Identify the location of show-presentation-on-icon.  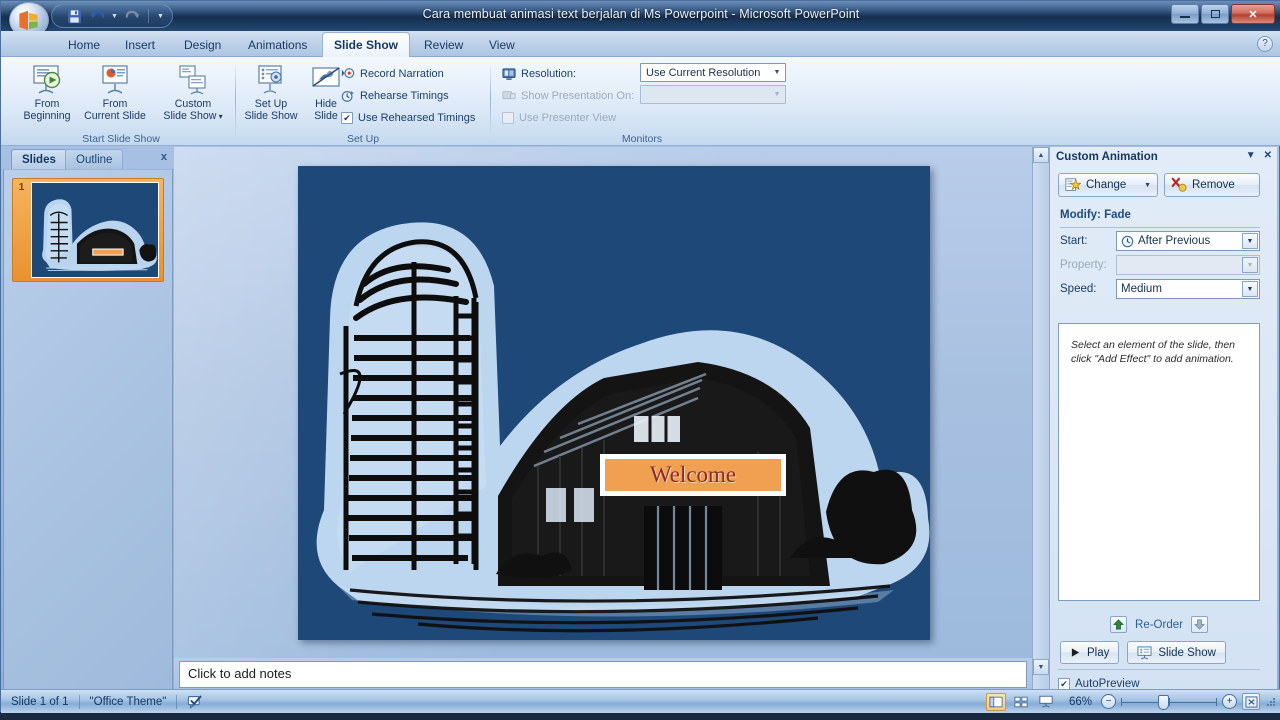
(509, 95).